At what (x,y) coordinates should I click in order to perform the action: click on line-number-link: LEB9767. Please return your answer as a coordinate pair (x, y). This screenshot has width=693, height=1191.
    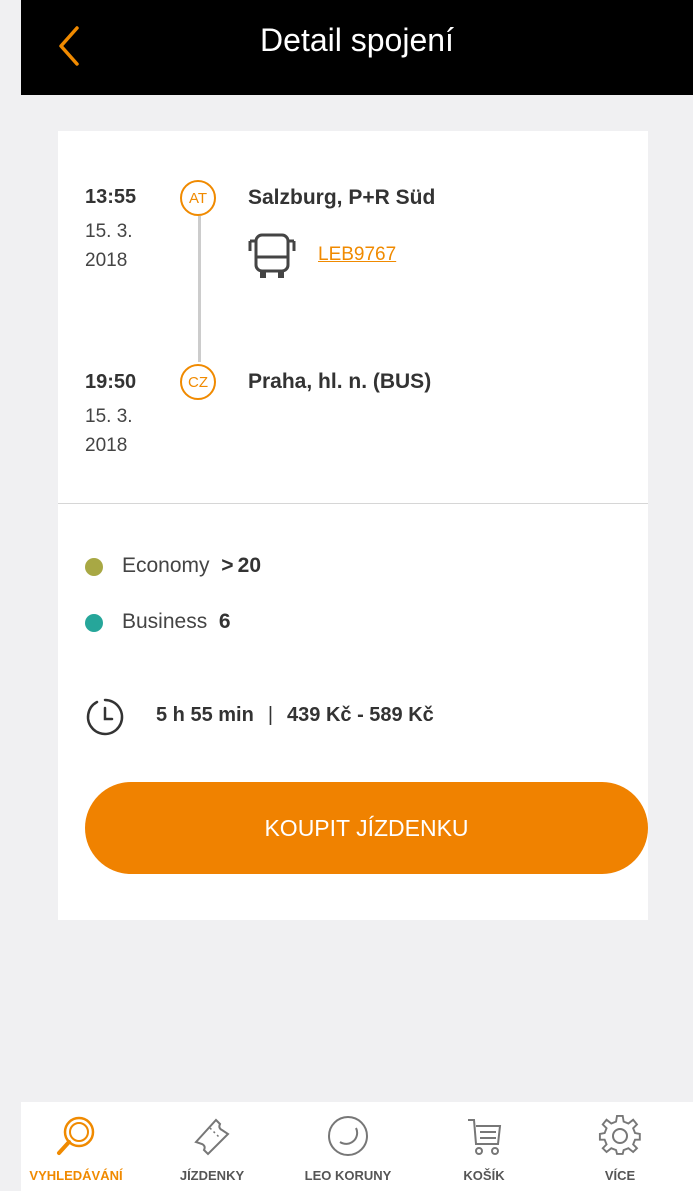
    Looking at the image, I should click on (357, 255).